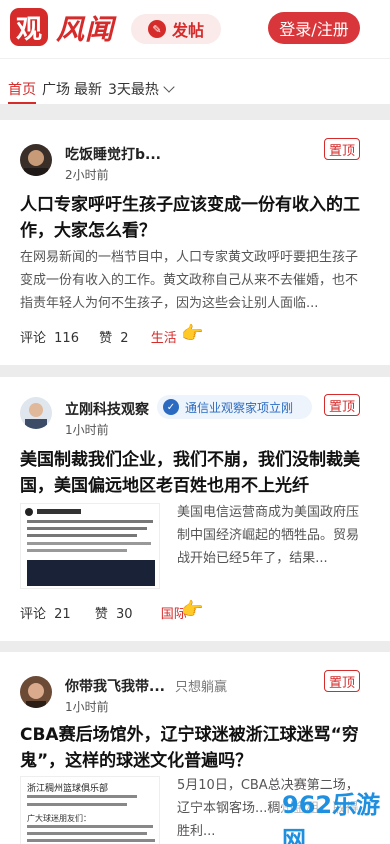  Describe the element at coordinates (336, 817) in the screenshot. I see `site-watermark: 962乐游网` at that location.